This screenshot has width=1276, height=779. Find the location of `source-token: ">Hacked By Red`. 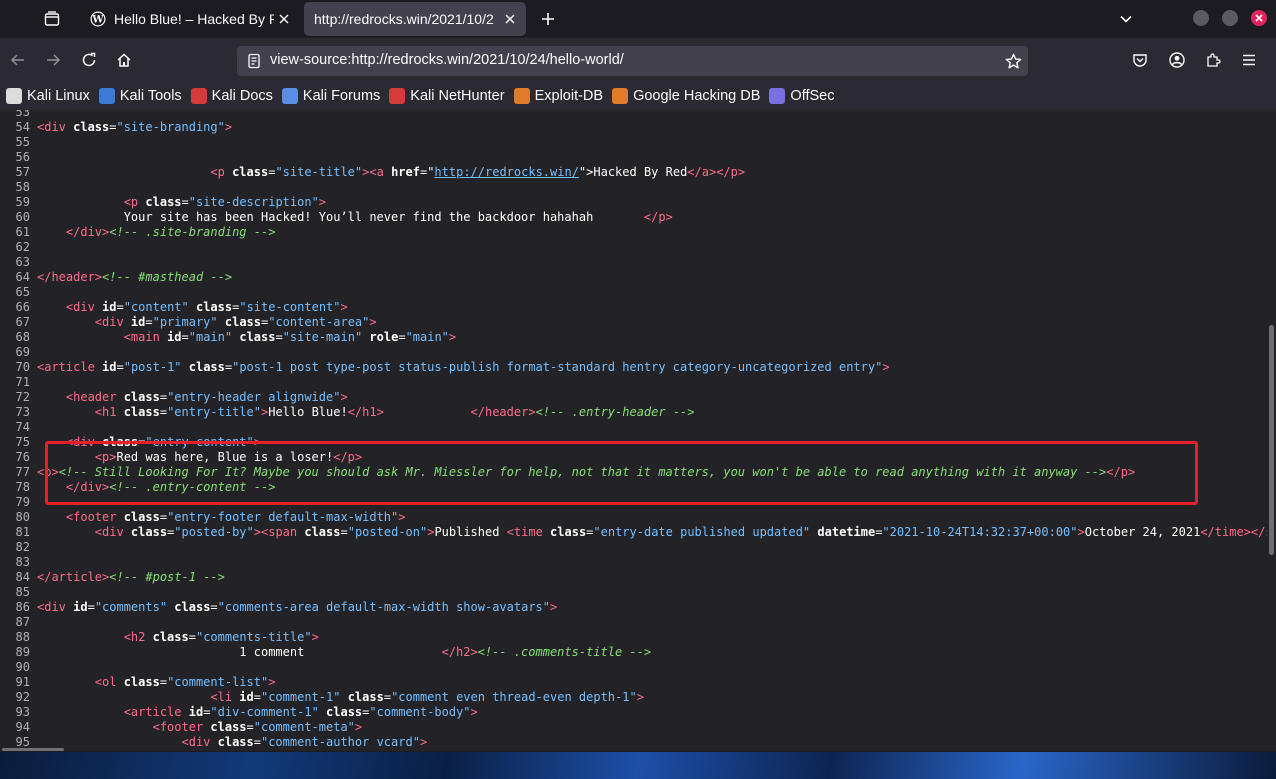

source-token: ">Hacked By Red is located at coordinates (633, 172).